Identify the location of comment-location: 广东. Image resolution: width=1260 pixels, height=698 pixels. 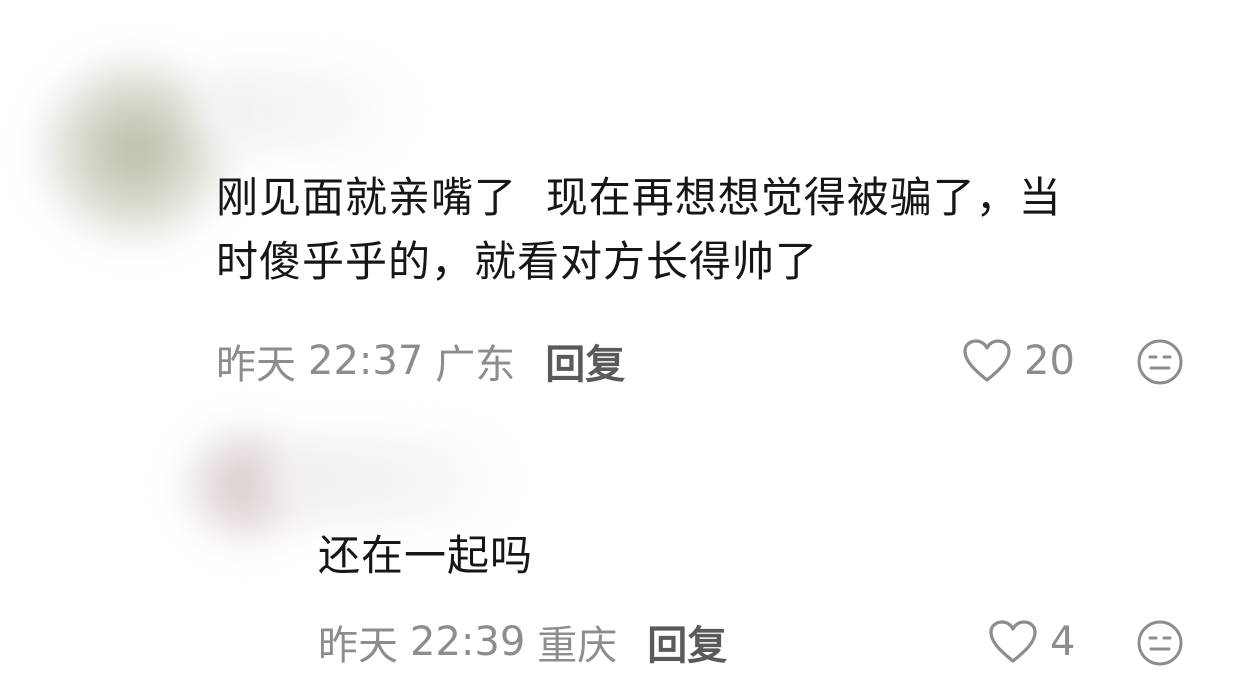
(475, 365).